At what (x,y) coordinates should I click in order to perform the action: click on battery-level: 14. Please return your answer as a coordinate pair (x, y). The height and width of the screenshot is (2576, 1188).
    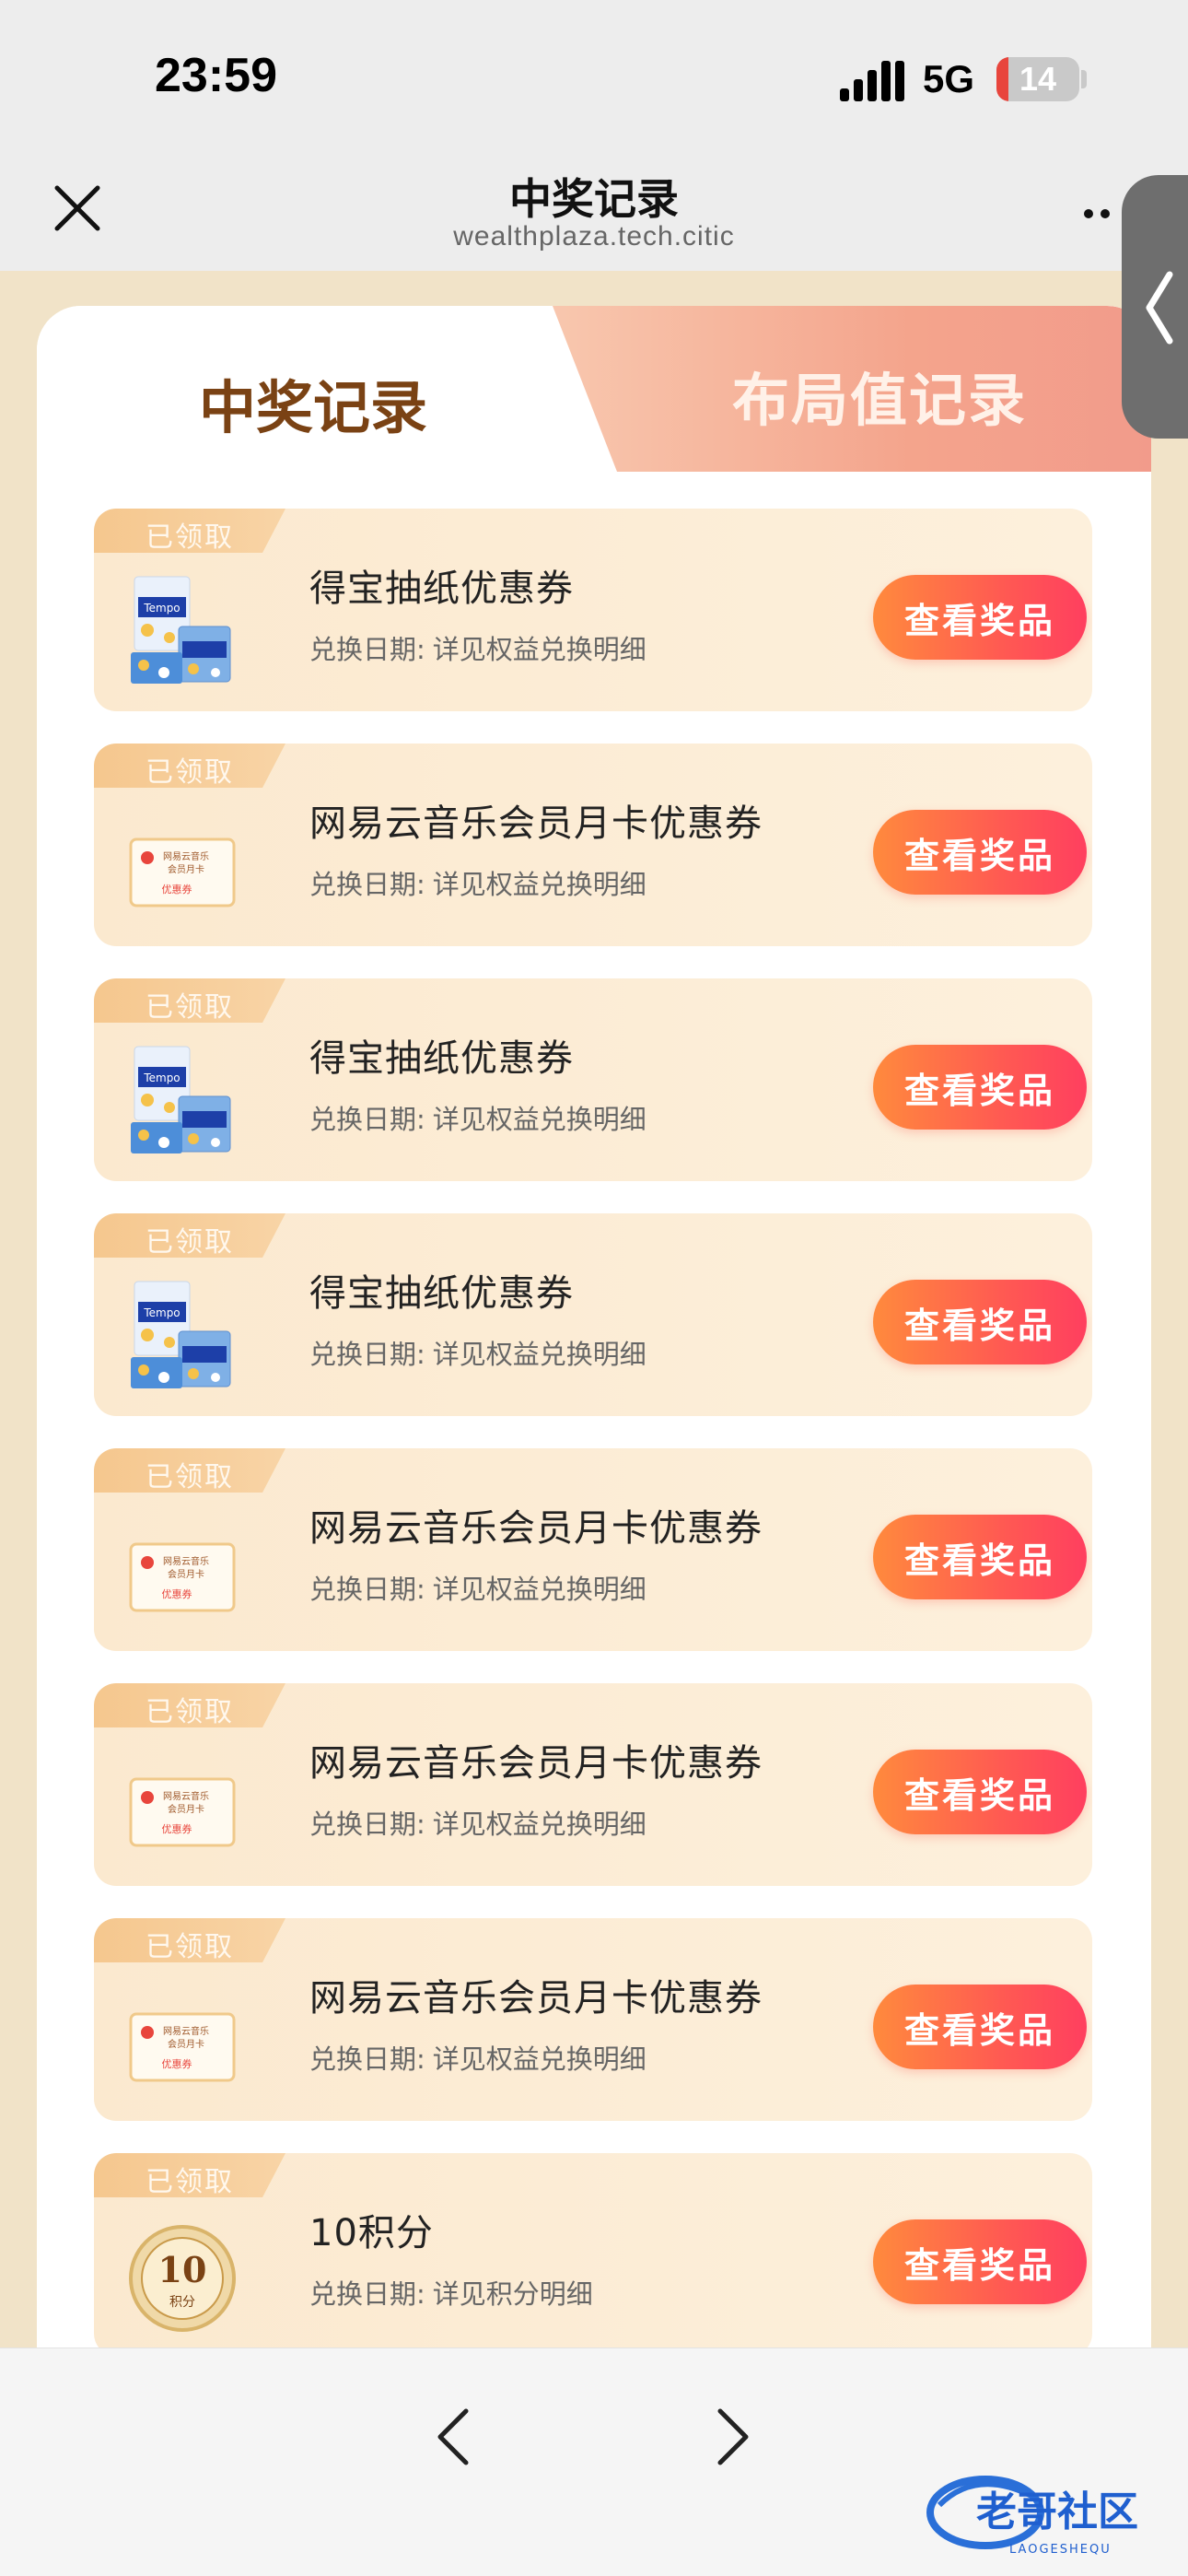
    Looking at the image, I should click on (1038, 79).